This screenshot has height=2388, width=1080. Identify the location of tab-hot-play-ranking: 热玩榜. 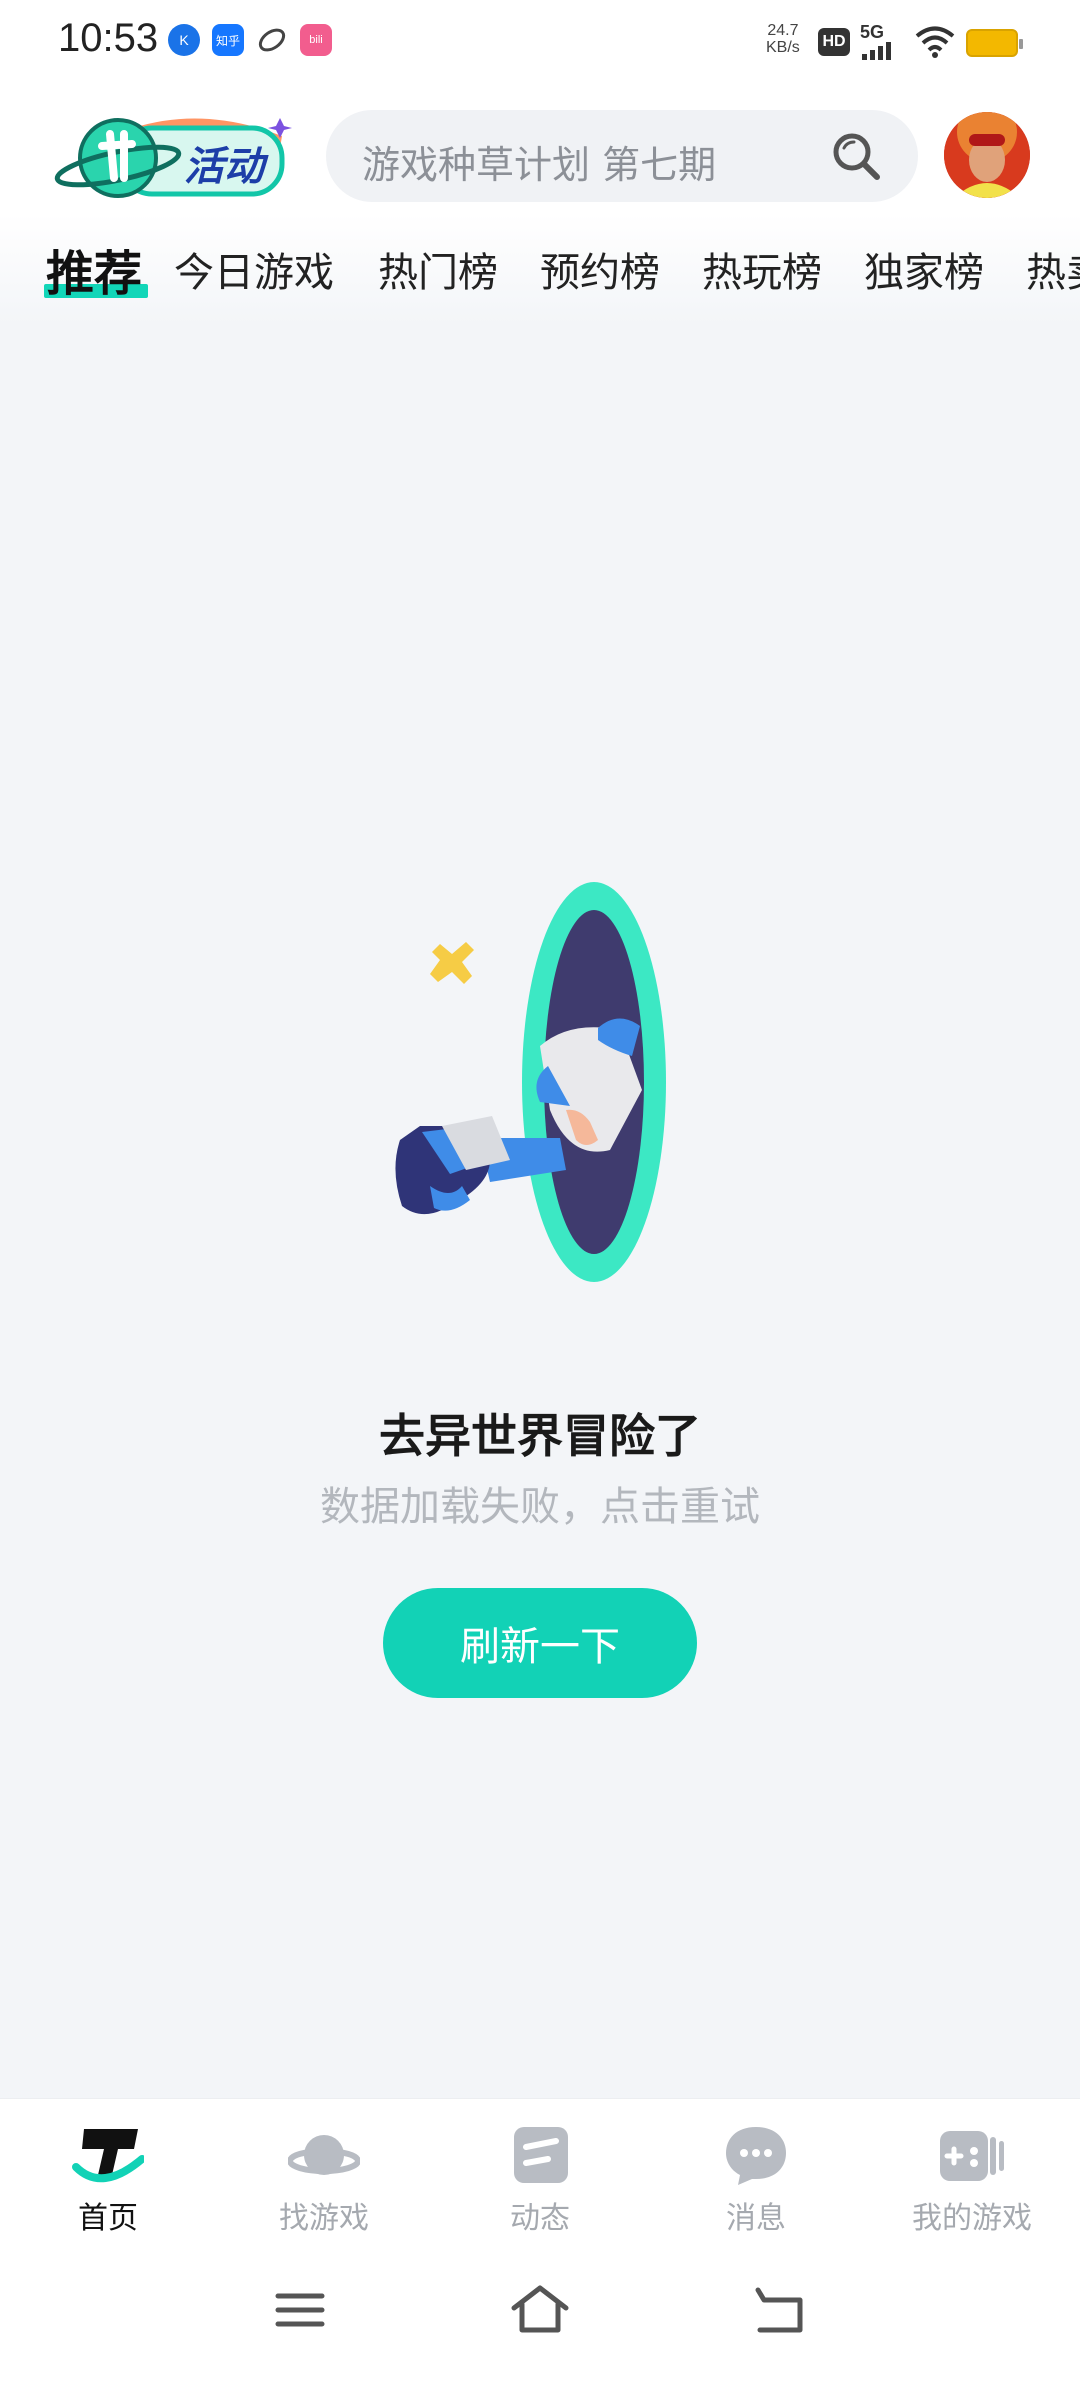
(762, 269).